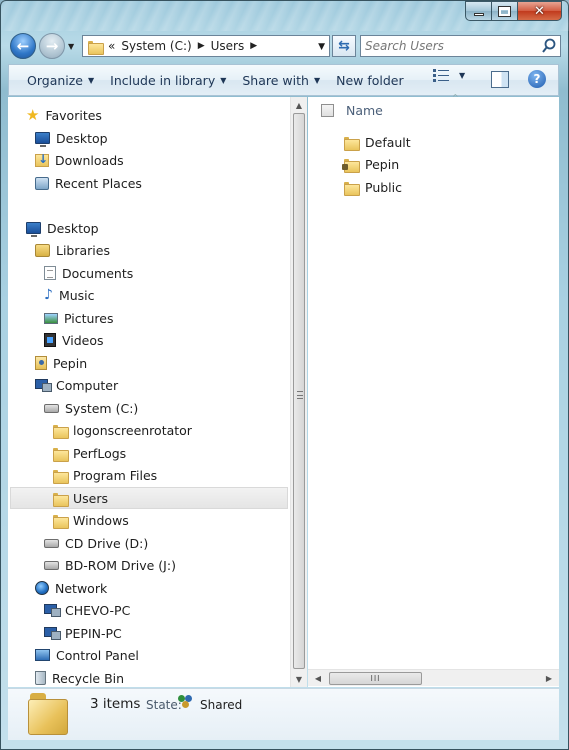 This screenshot has height=750, width=569. Describe the element at coordinates (111, 46) in the screenshot. I see `address-overflow: «` at that location.